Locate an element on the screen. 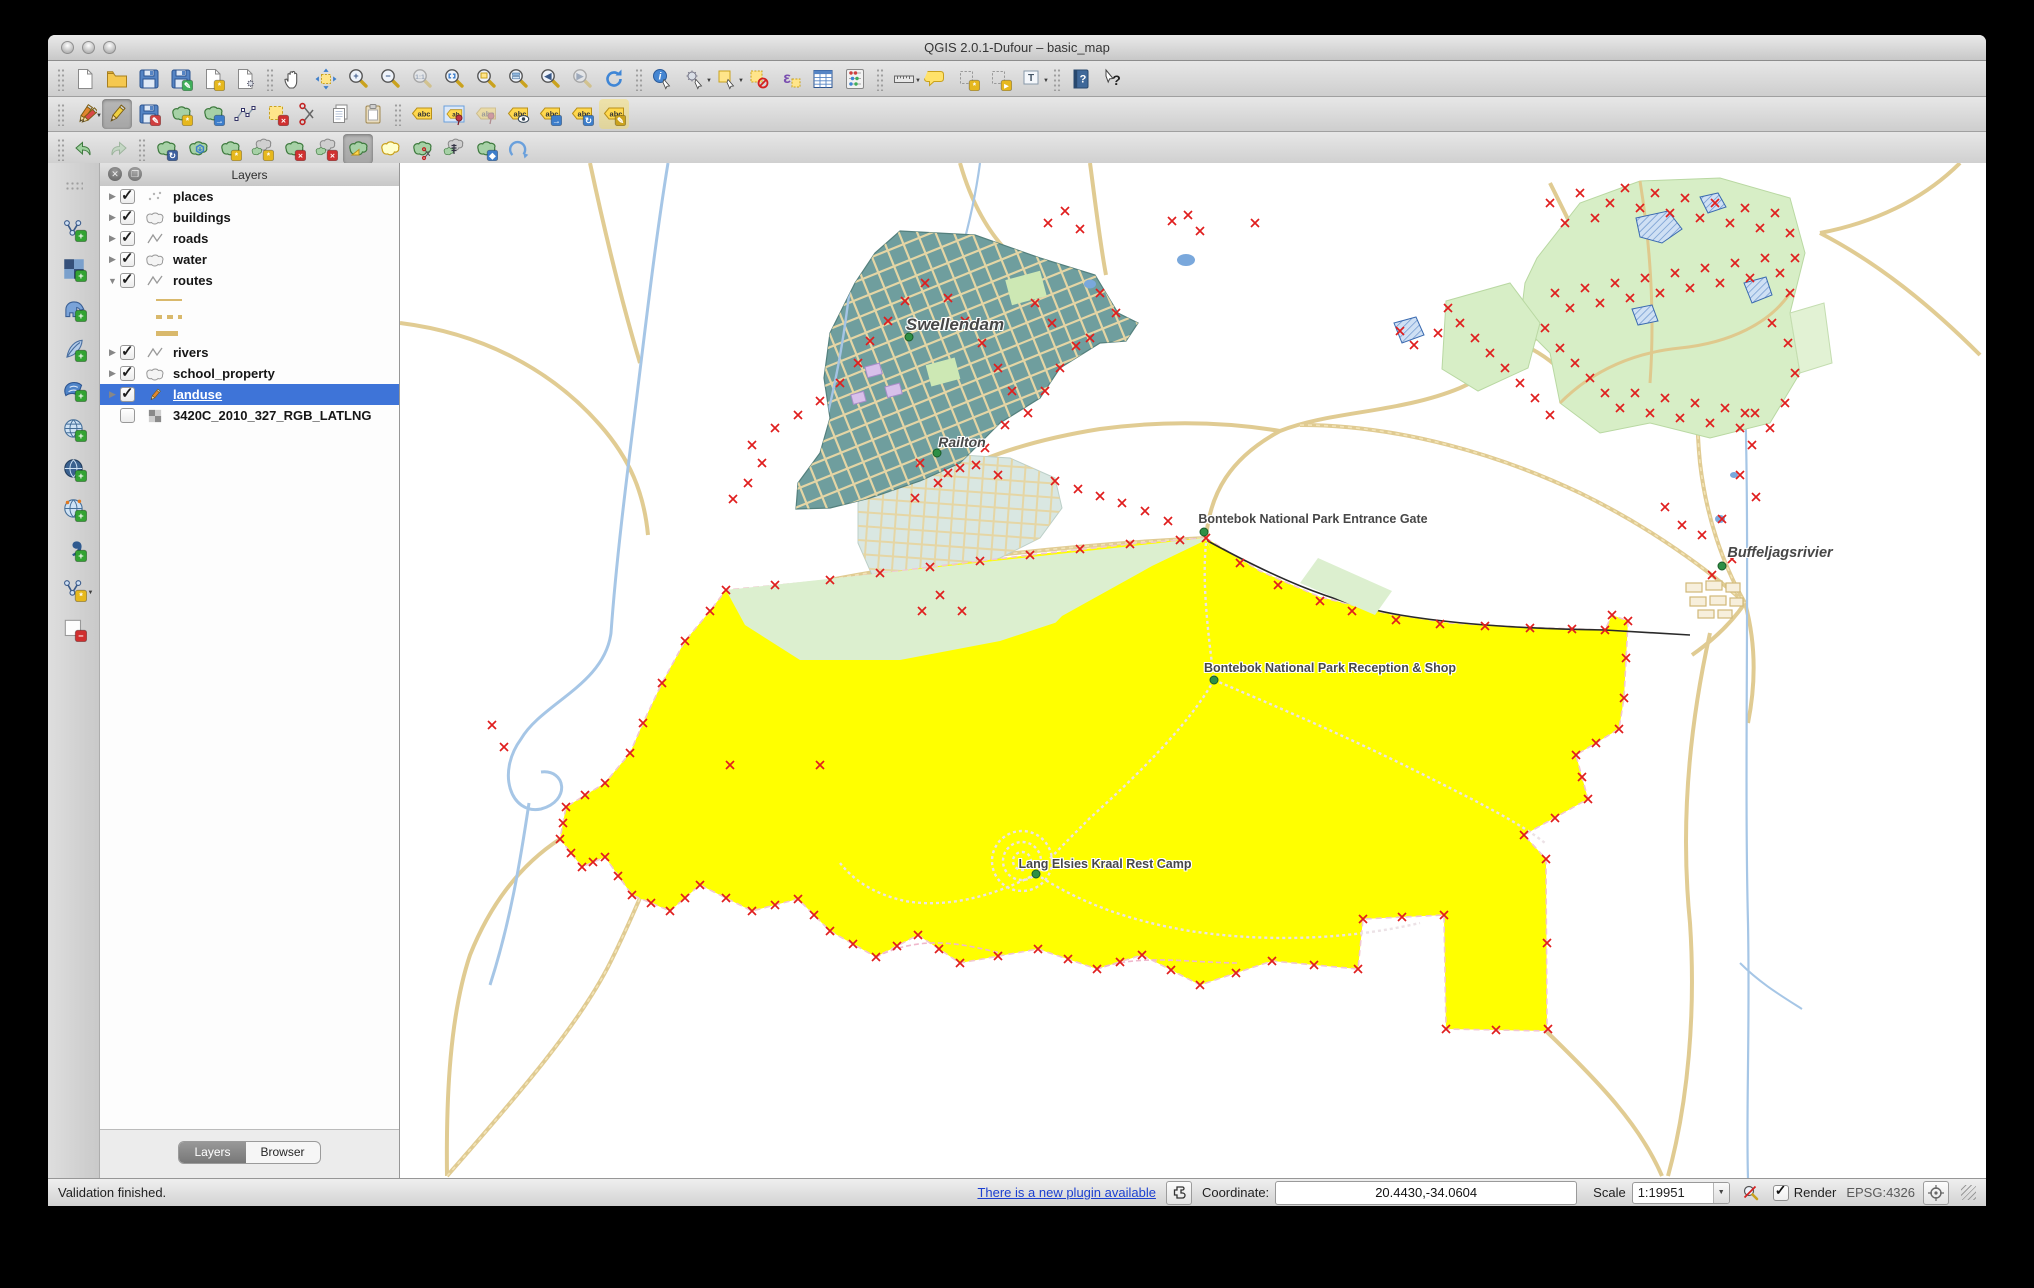 The height and width of the screenshot is (1288, 2034). remove-layer-button: − is located at coordinates (74, 629).